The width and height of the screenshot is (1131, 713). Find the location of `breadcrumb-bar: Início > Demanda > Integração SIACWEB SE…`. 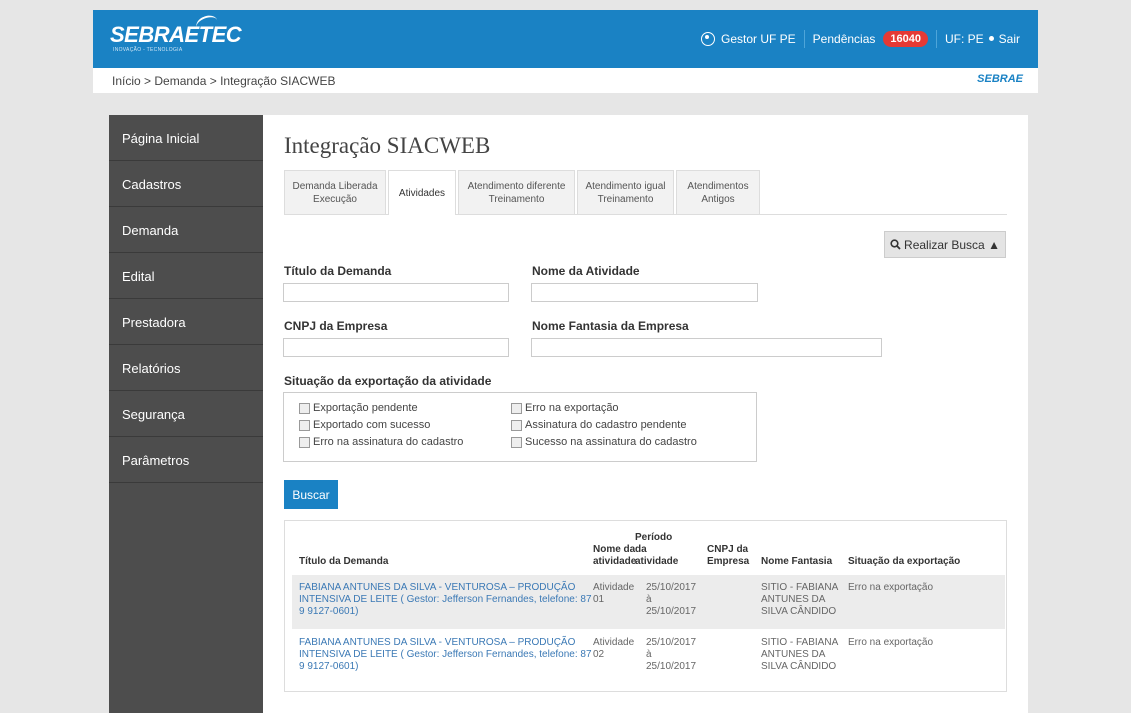

breadcrumb-bar: Início > Demanda > Integração SIACWEB SE… is located at coordinates (565, 80).